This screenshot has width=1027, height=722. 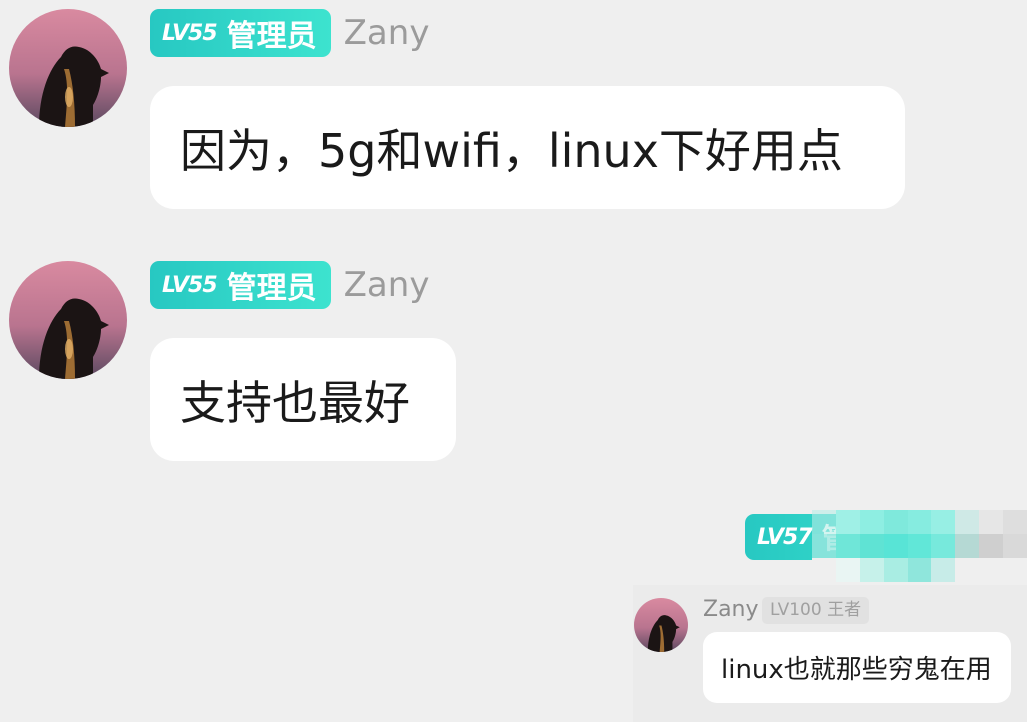 I want to click on message-bubble: 支持也最好, so click(x=303, y=399).